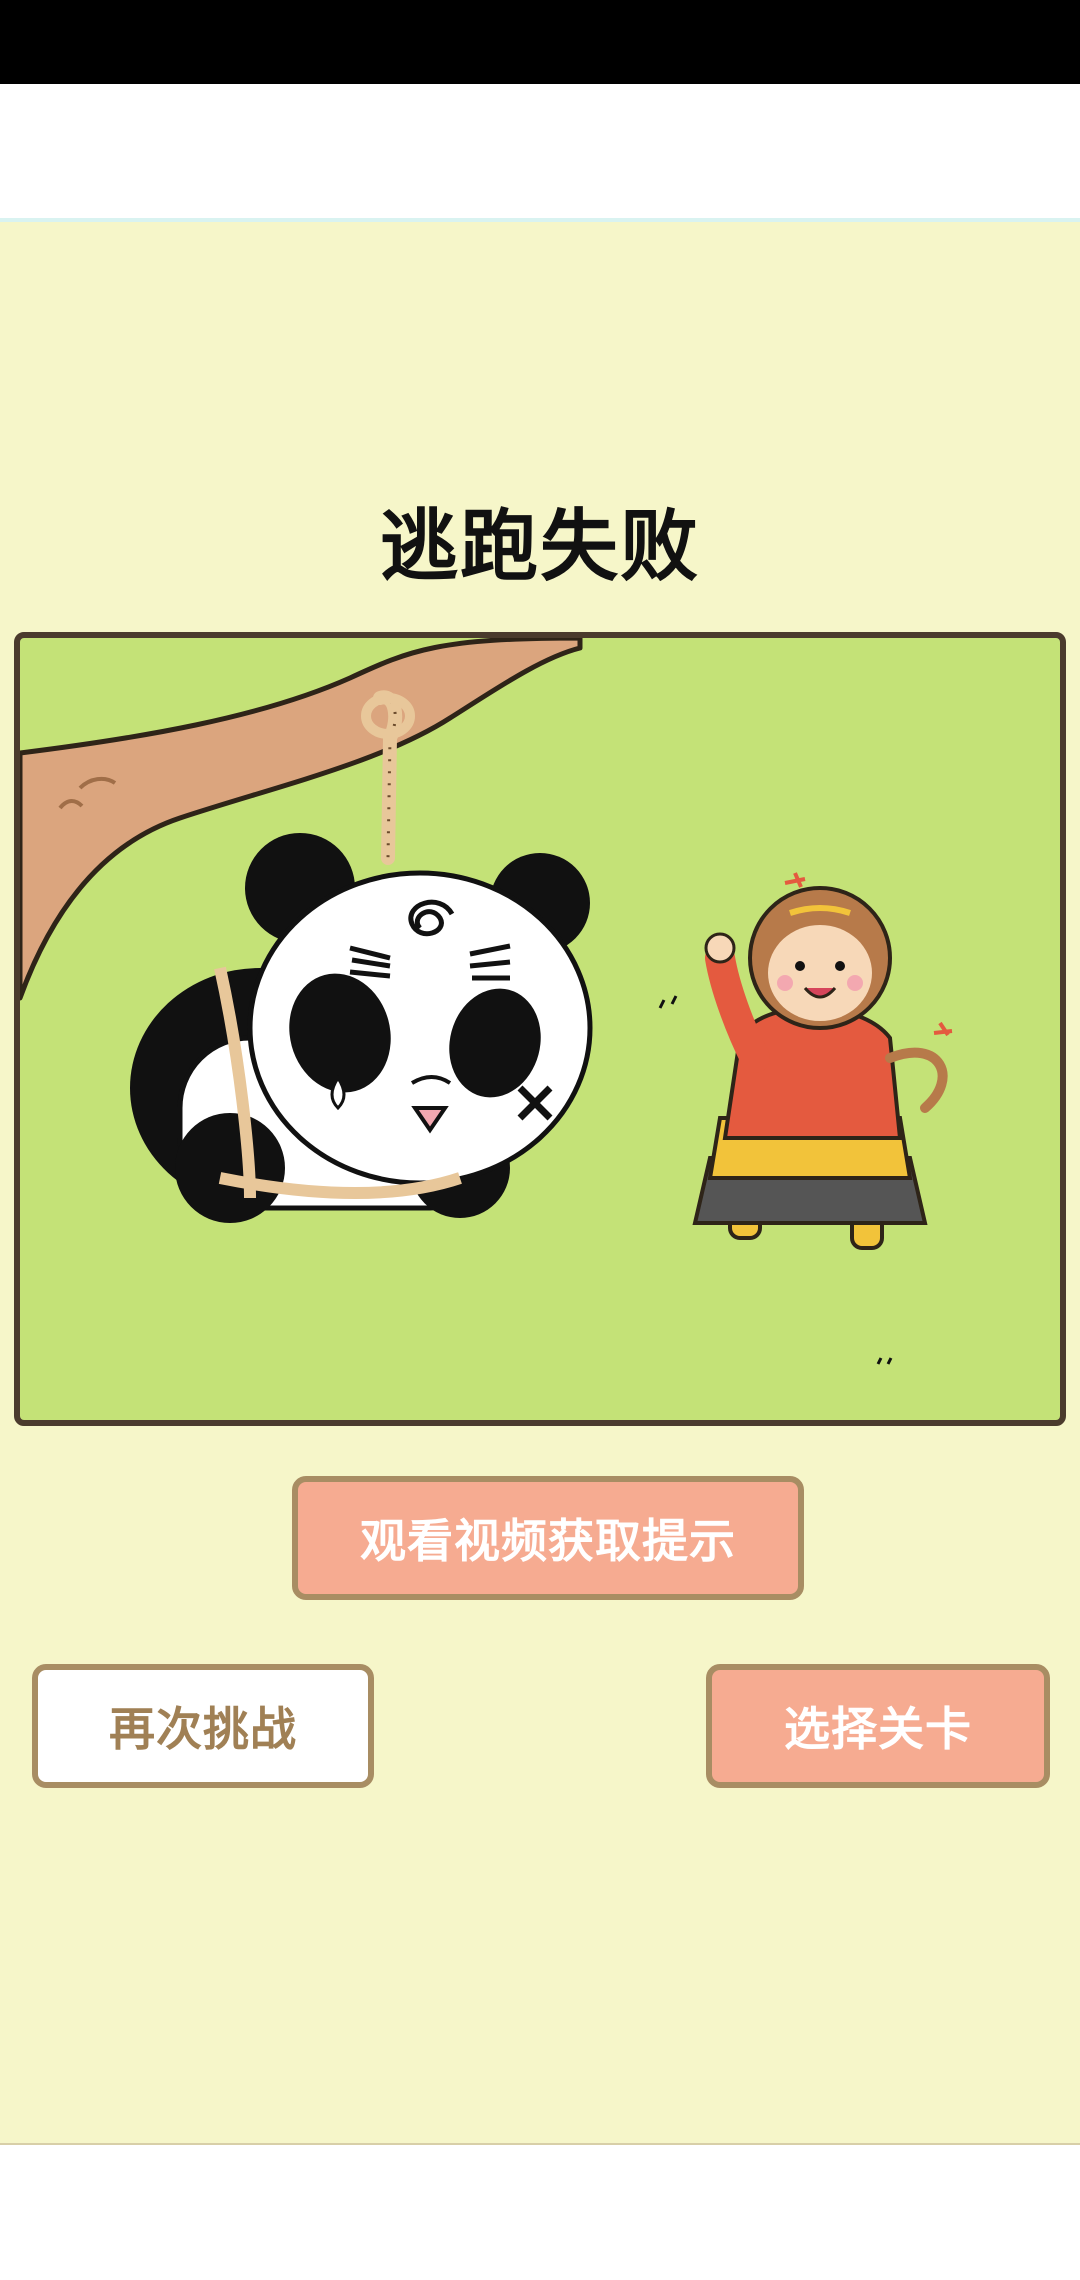 This screenshot has height=2280, width=1080. Describe the element at coordinates (822, 1061) in the screenshot. I see `monkey-king` at that location.